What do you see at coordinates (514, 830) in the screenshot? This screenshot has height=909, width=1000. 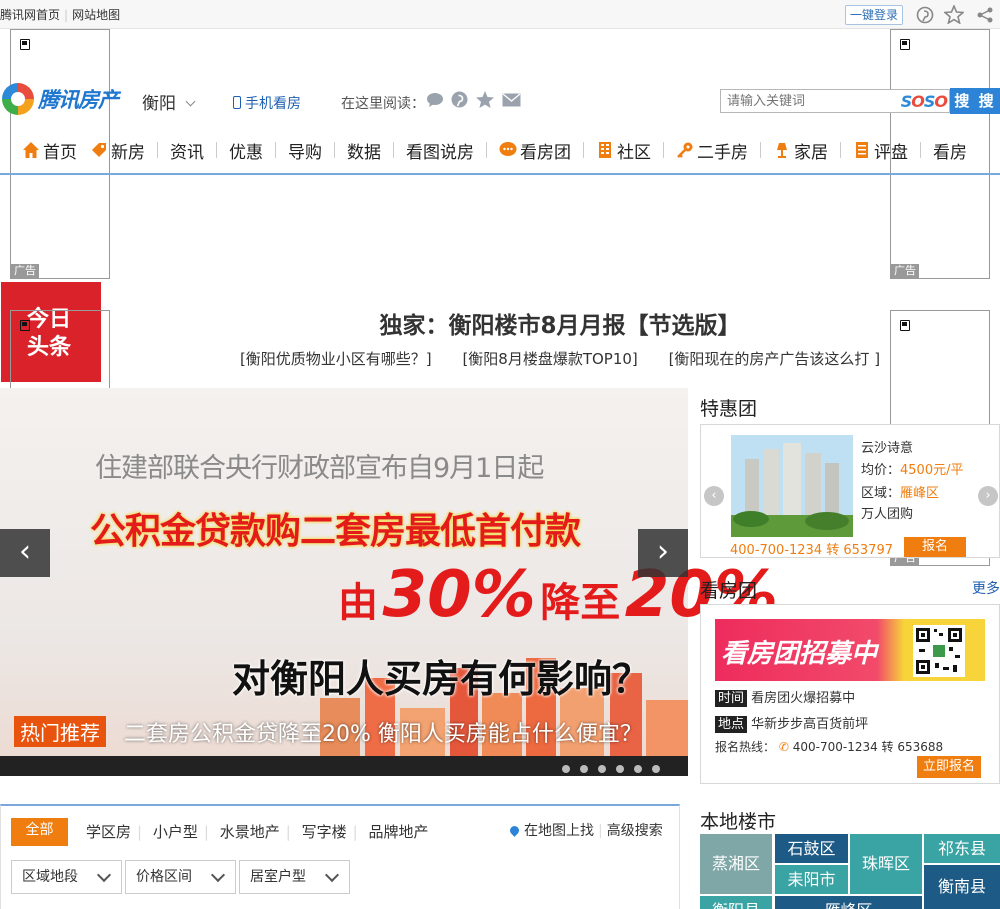 I see `location-pin-icon` at bounding box center [514, 830].